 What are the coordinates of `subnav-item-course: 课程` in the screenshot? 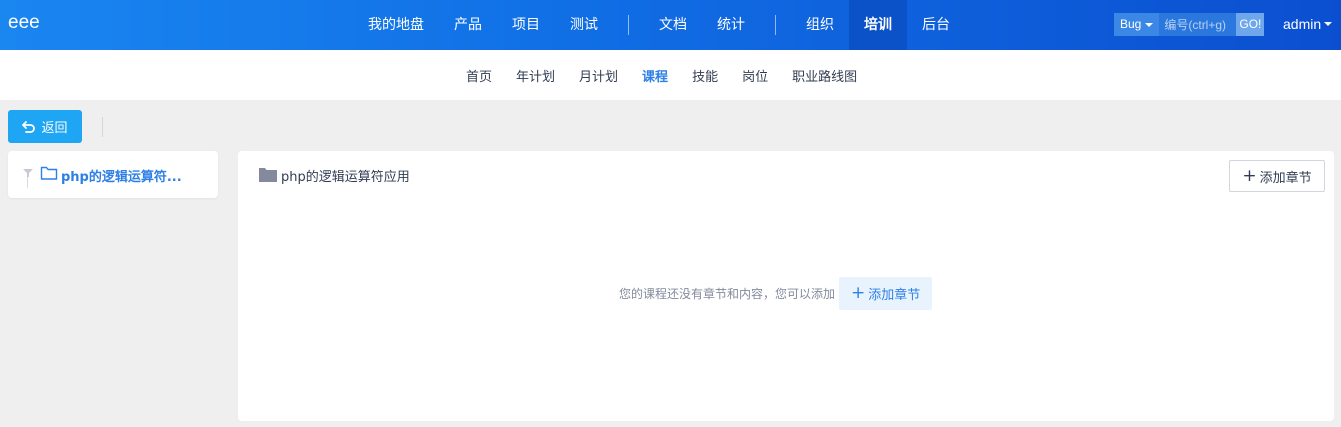 It's located at (655, 75).